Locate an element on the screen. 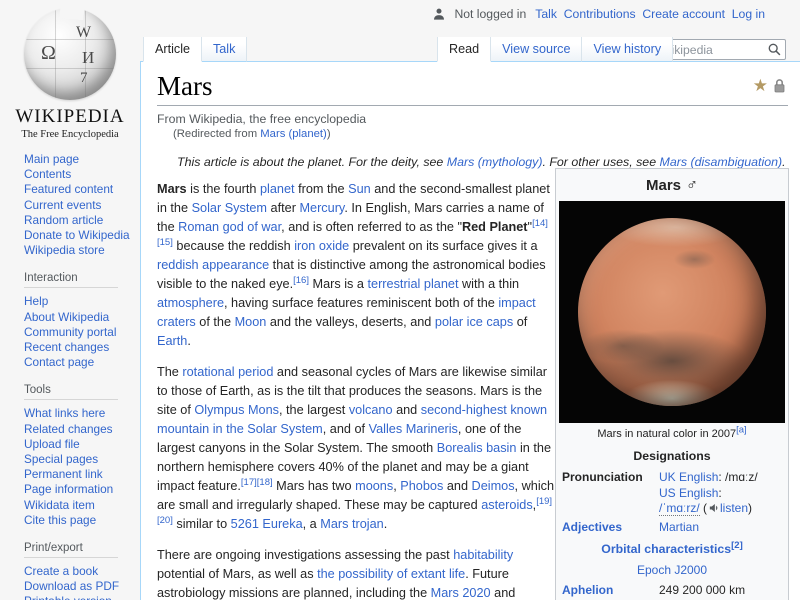 Image resolution: width=800 pixels, height=600 pixels. wiki-link: habitability is located at coordinates (483, 555).